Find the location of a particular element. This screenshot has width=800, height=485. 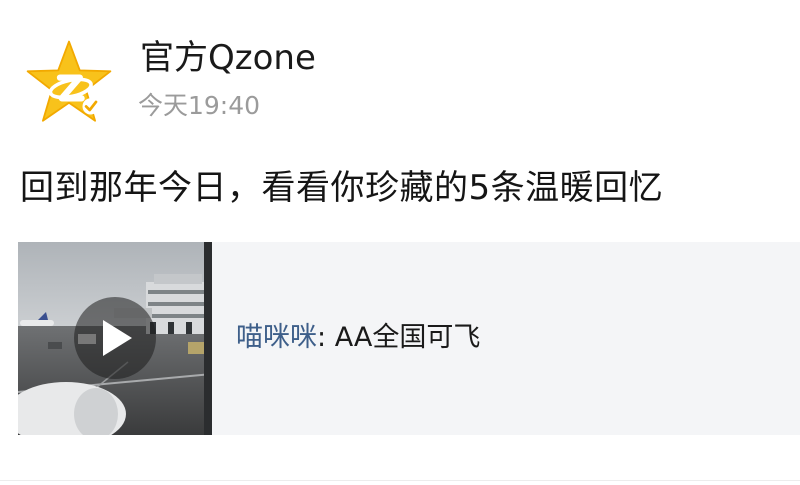

shared-post-message: AA全国可飞 is located at coordinates (407, 337).